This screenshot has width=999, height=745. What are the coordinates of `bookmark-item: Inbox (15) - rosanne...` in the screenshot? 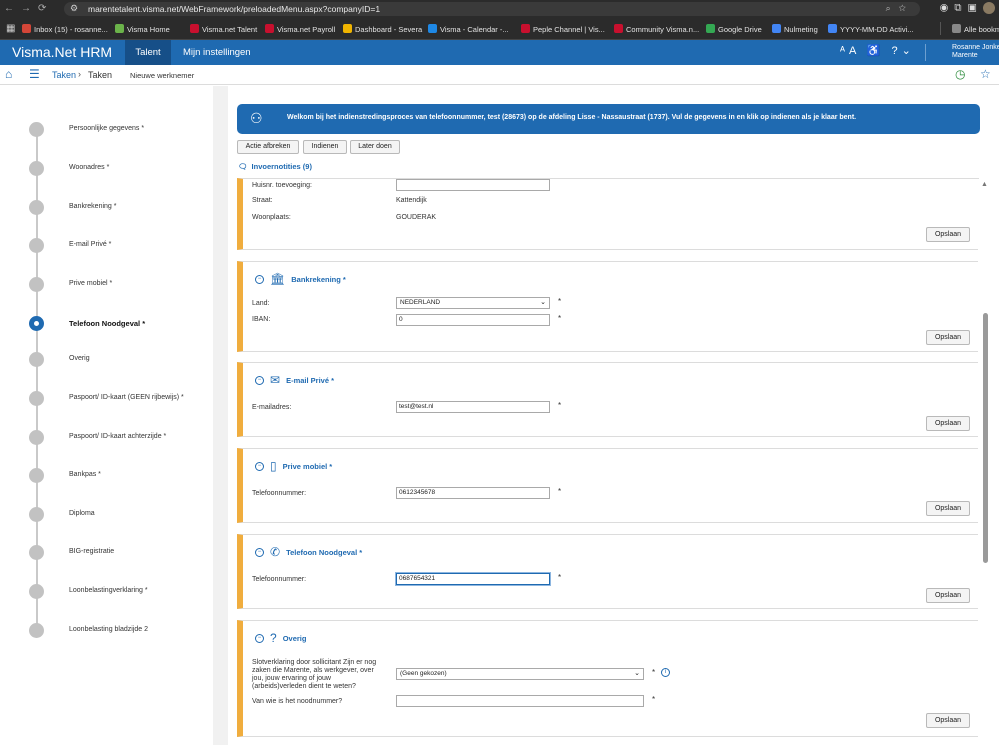 It's located at (65, 29).